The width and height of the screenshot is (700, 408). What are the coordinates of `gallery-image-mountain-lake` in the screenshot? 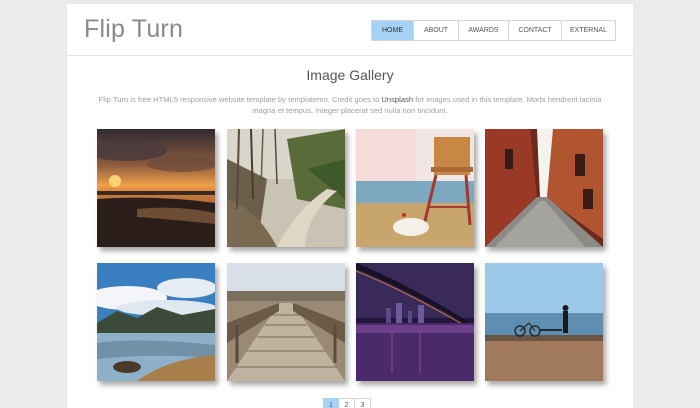 It's located at (156, 322).